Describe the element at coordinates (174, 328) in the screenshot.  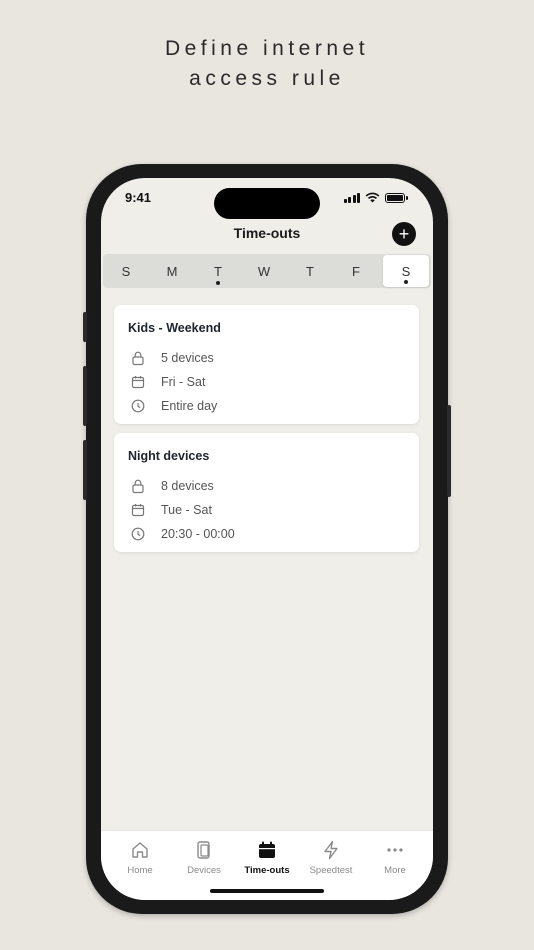
I see `rule-title: Kids - Weekend` at that location.